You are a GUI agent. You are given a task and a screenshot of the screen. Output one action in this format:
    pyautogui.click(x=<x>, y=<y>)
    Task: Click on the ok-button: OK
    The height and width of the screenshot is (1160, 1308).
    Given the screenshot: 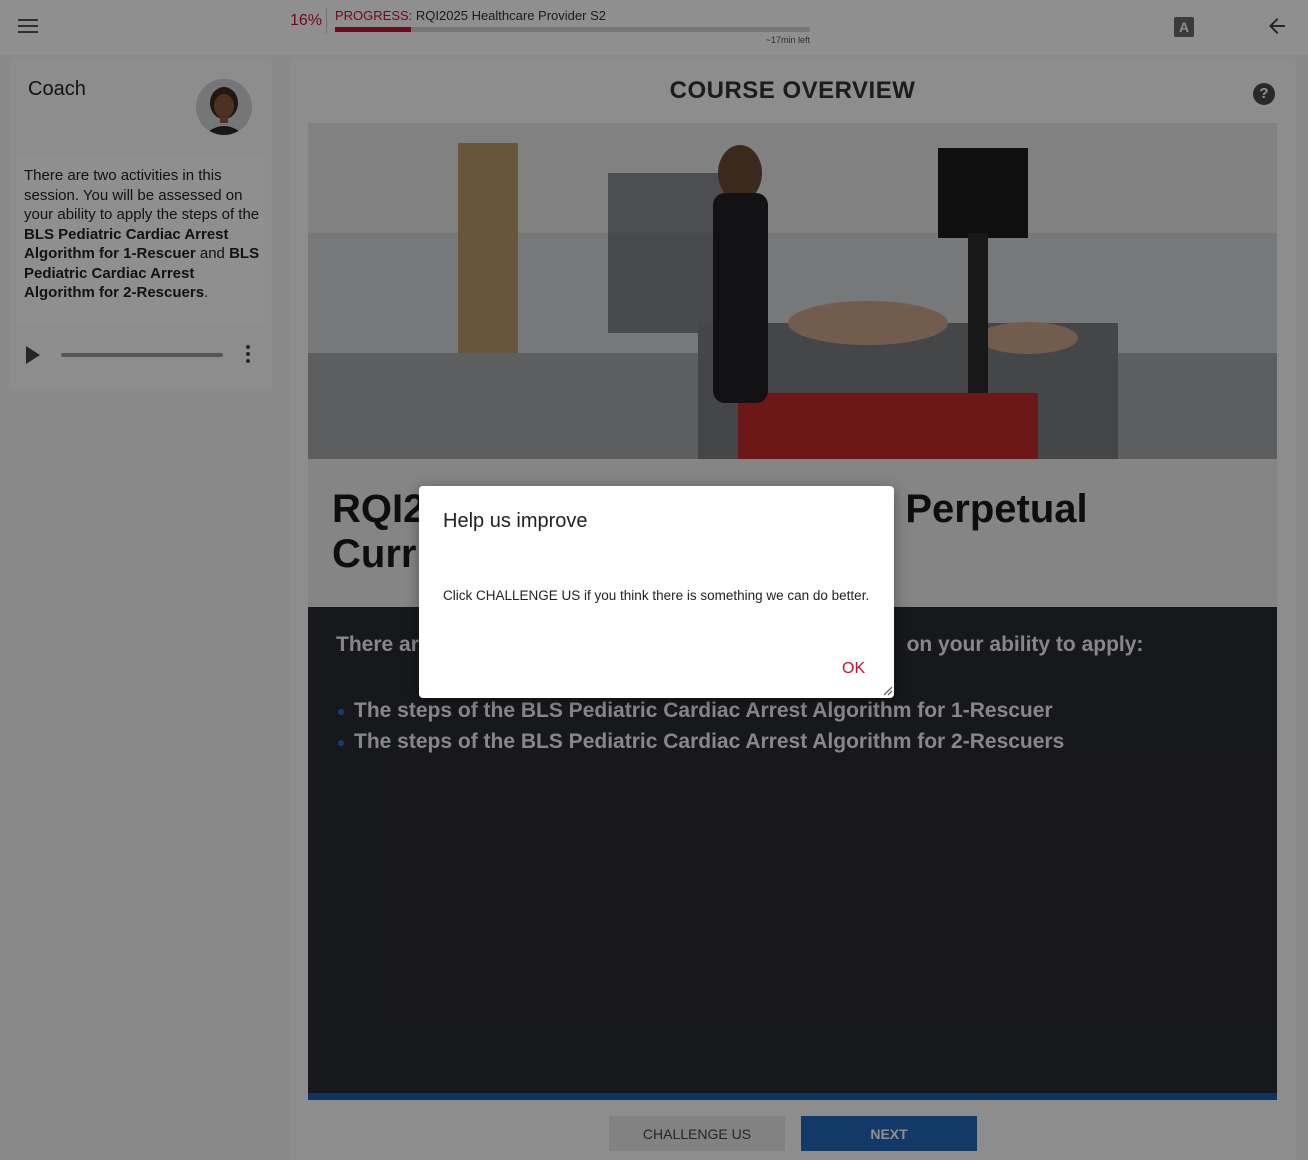 What is the action you would take?
    pyautogui.click(x=853, y=669)
    